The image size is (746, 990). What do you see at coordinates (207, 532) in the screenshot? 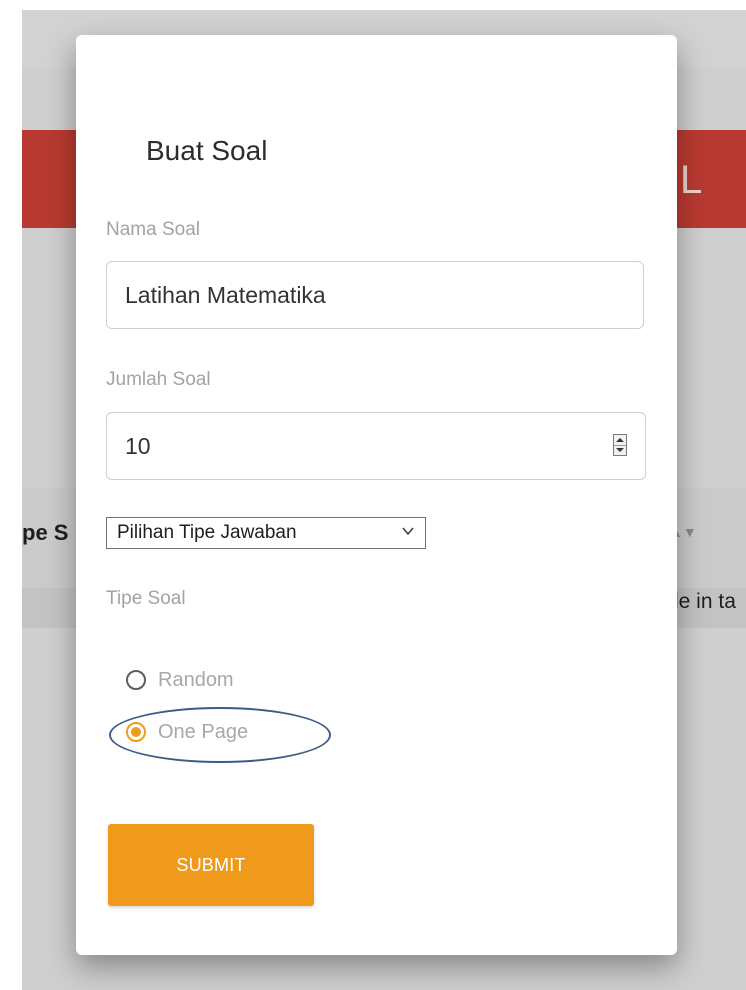
I see `tipe-jawaban-selected: Pilihan Tipe Jawaban` at bounding box center [207, 532].